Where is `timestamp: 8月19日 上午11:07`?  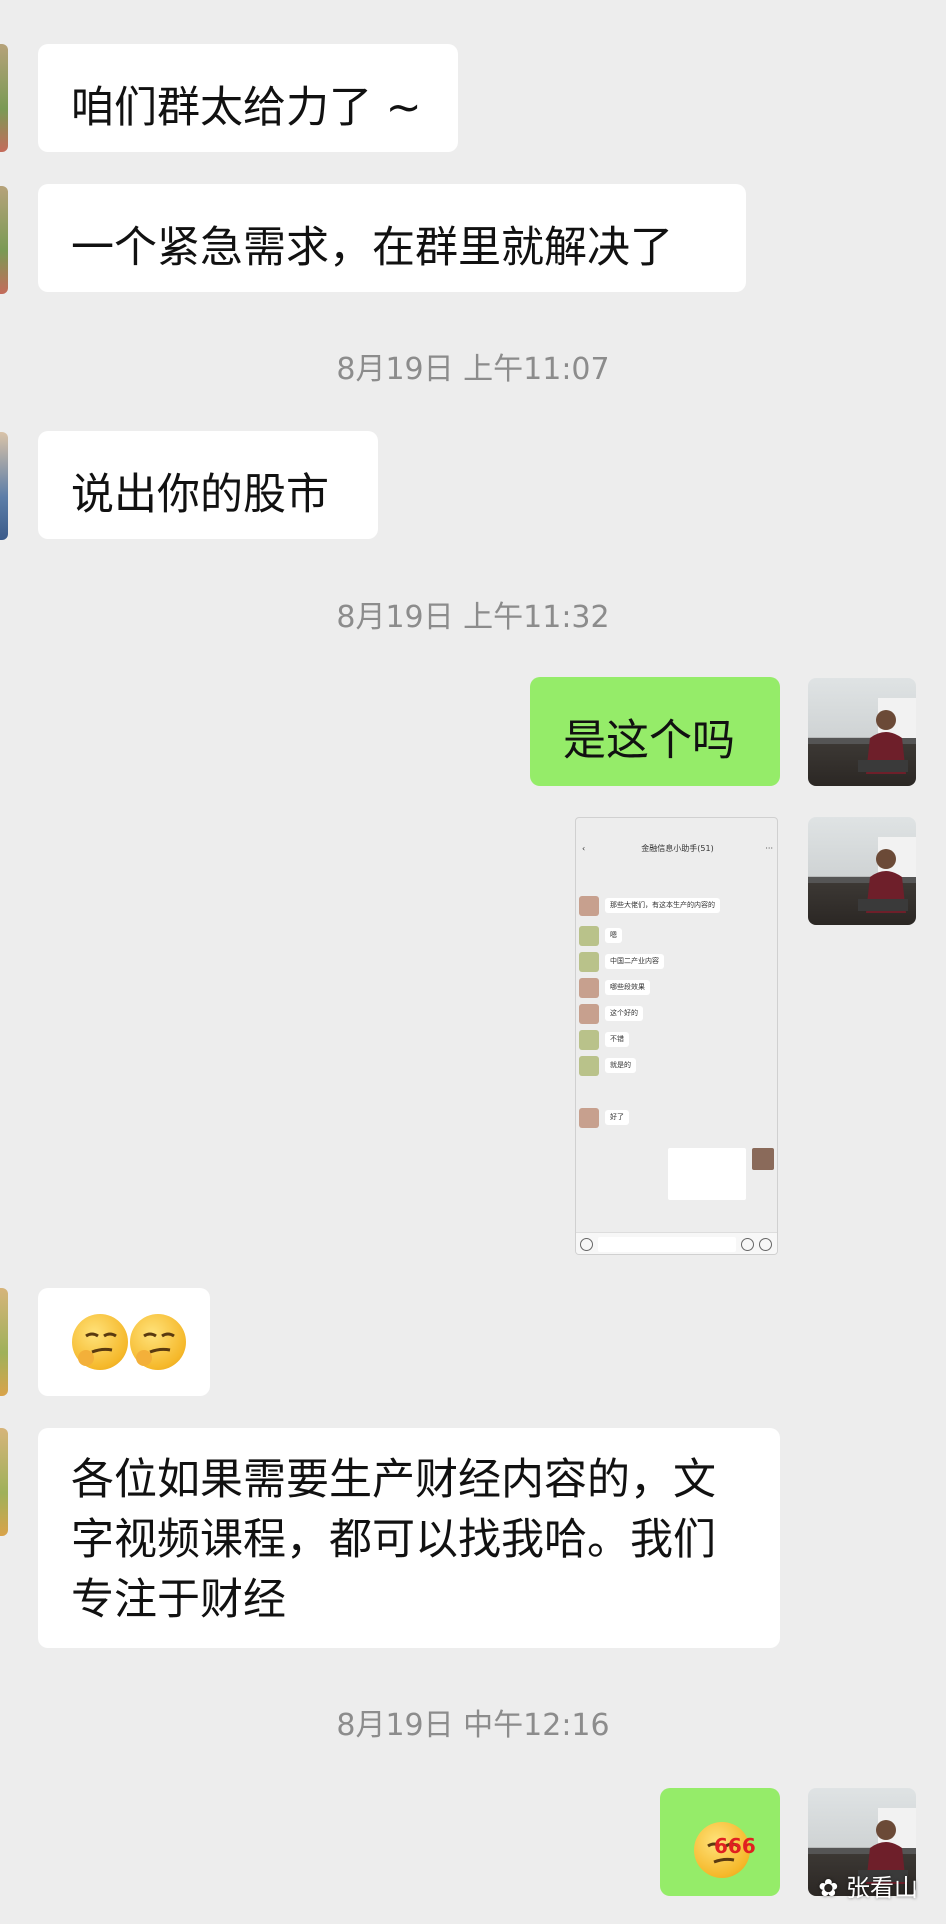 timestamp: 8月19日 上午11:07 is located at coordinates (473, 369).